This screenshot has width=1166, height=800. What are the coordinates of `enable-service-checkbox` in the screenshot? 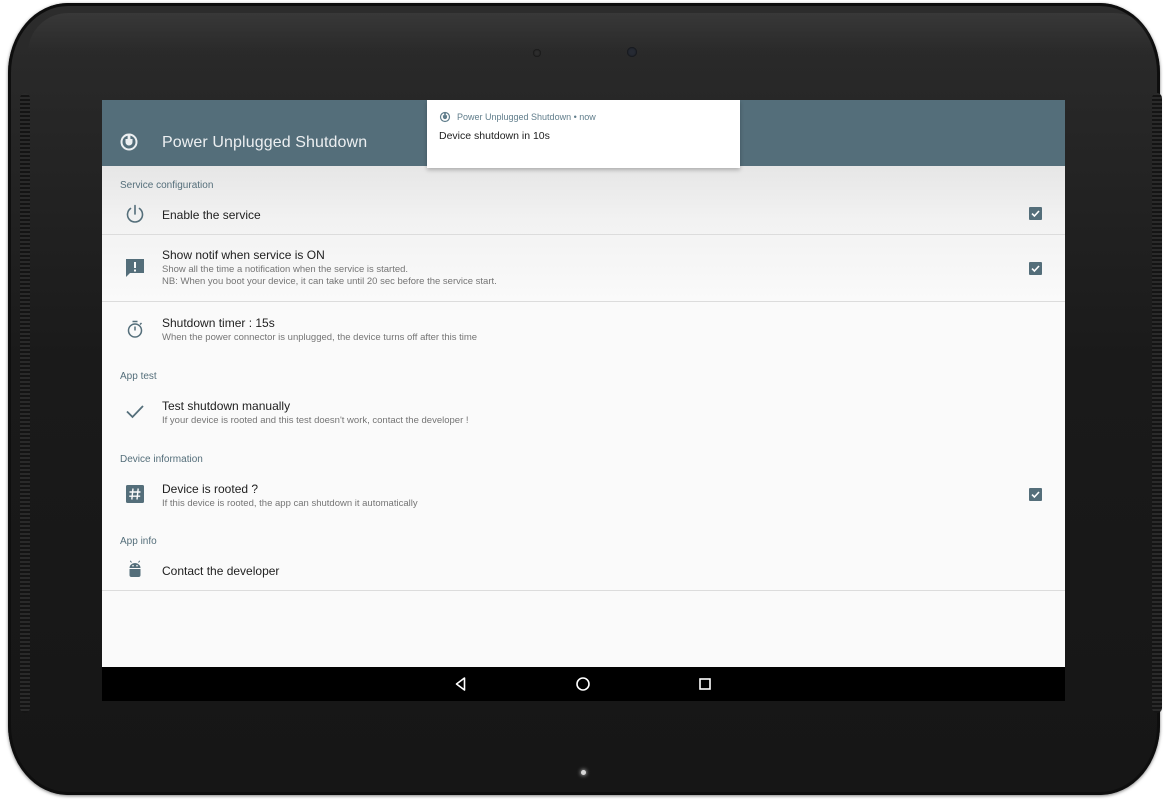 It's located at (1035, 213).